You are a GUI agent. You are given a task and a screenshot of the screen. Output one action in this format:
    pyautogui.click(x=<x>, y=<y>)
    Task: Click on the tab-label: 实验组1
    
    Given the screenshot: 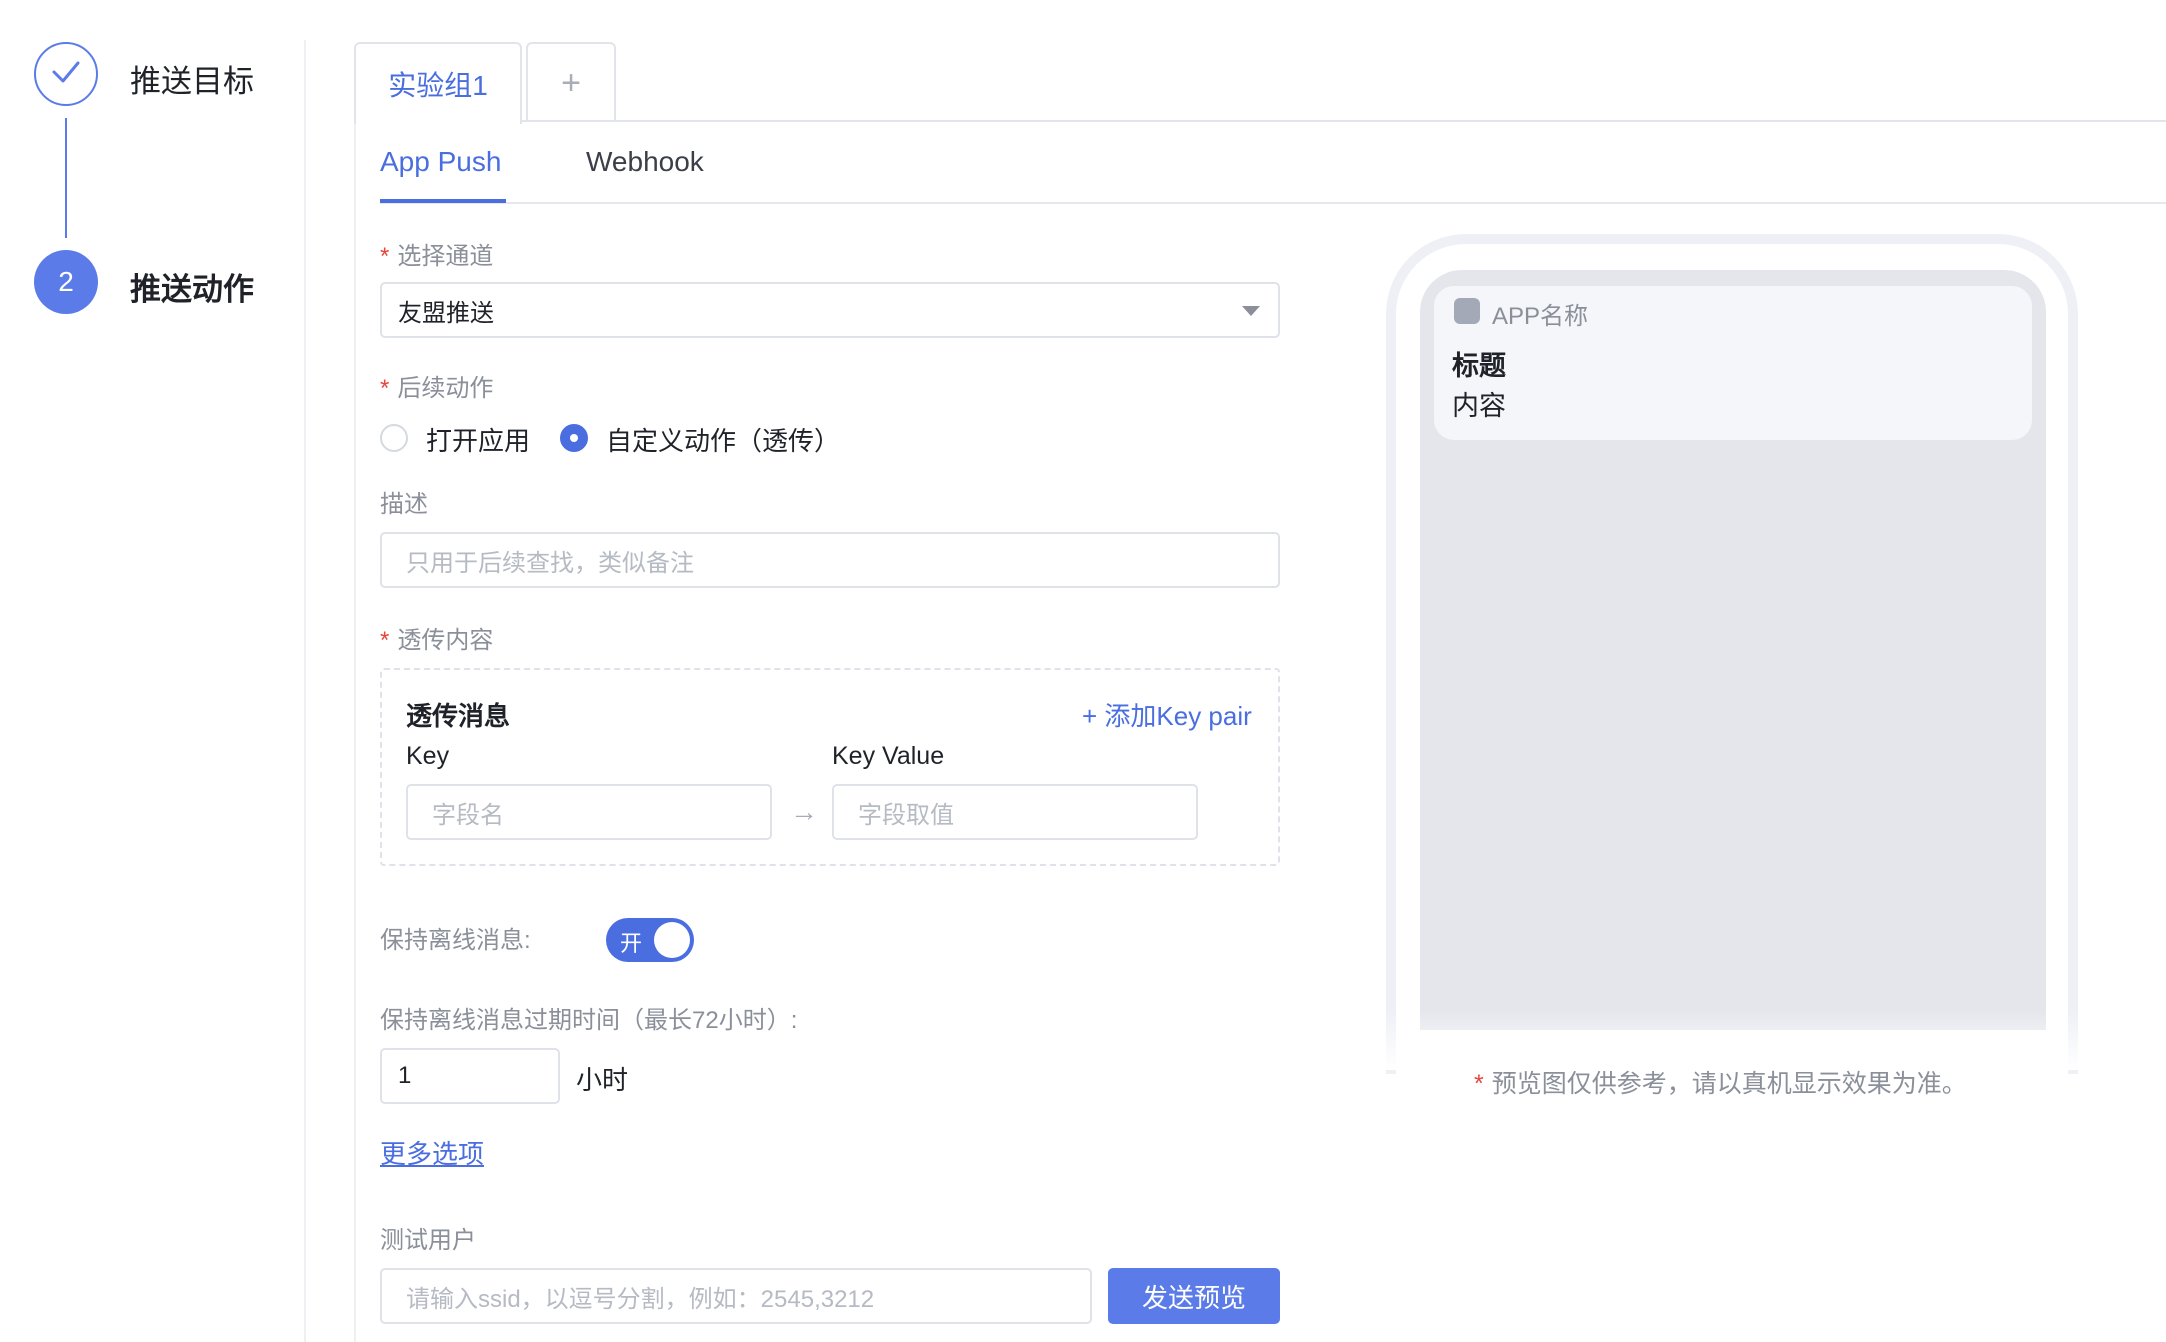 What is the action you would take?
    pyautogui.click(x=438, y=85)
    